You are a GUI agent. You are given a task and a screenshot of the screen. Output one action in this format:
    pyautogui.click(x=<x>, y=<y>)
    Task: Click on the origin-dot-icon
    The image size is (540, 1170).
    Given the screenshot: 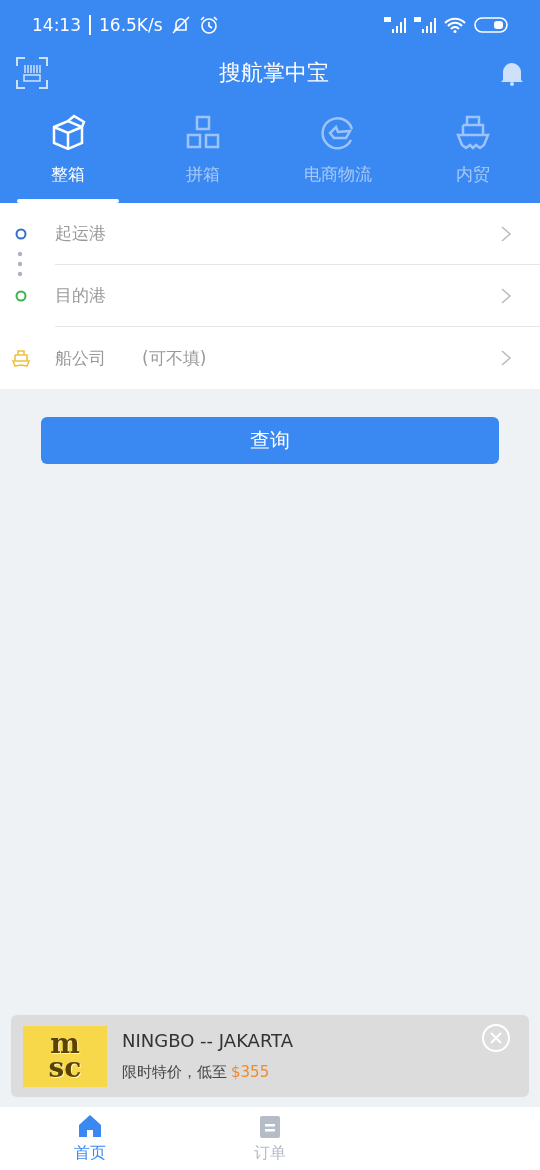 What is the action you would take?
    pyautogui.click(x=20, y=234)
    